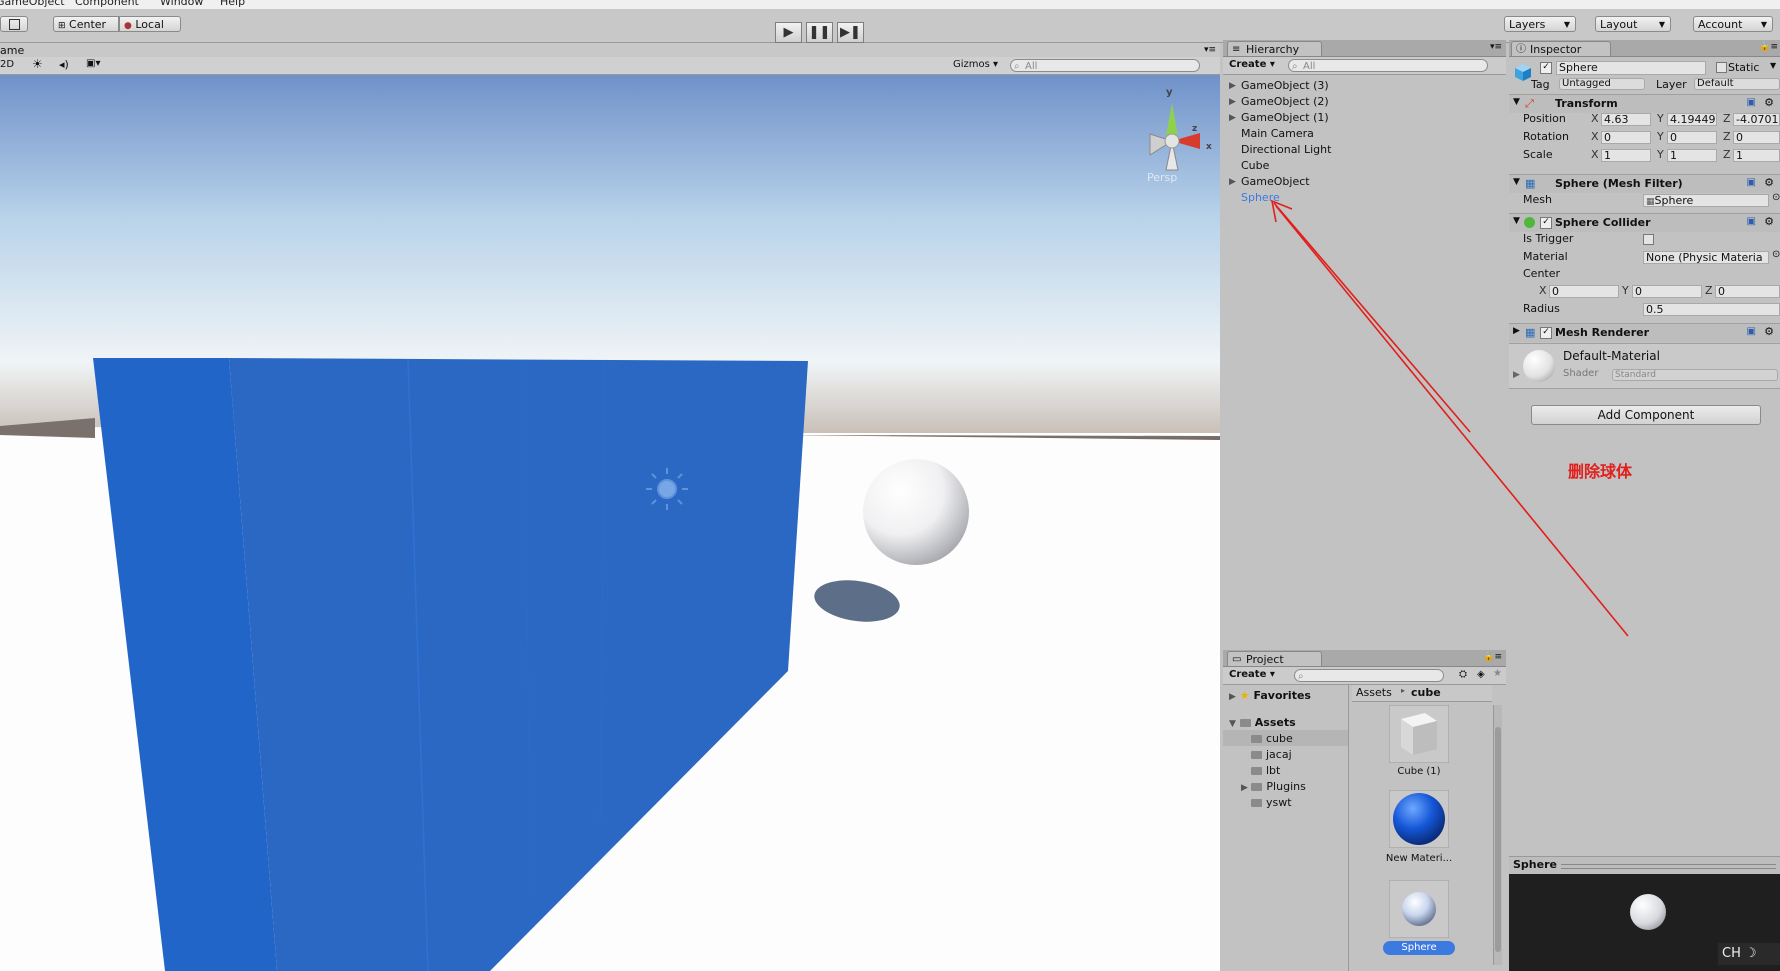 The width and height of the screenshot is (1780, 971). What do you see at coordinates (1255, 166) in the screenshot?
I see `hierarchy-item: Cube` at bounding box center [1255, 166].